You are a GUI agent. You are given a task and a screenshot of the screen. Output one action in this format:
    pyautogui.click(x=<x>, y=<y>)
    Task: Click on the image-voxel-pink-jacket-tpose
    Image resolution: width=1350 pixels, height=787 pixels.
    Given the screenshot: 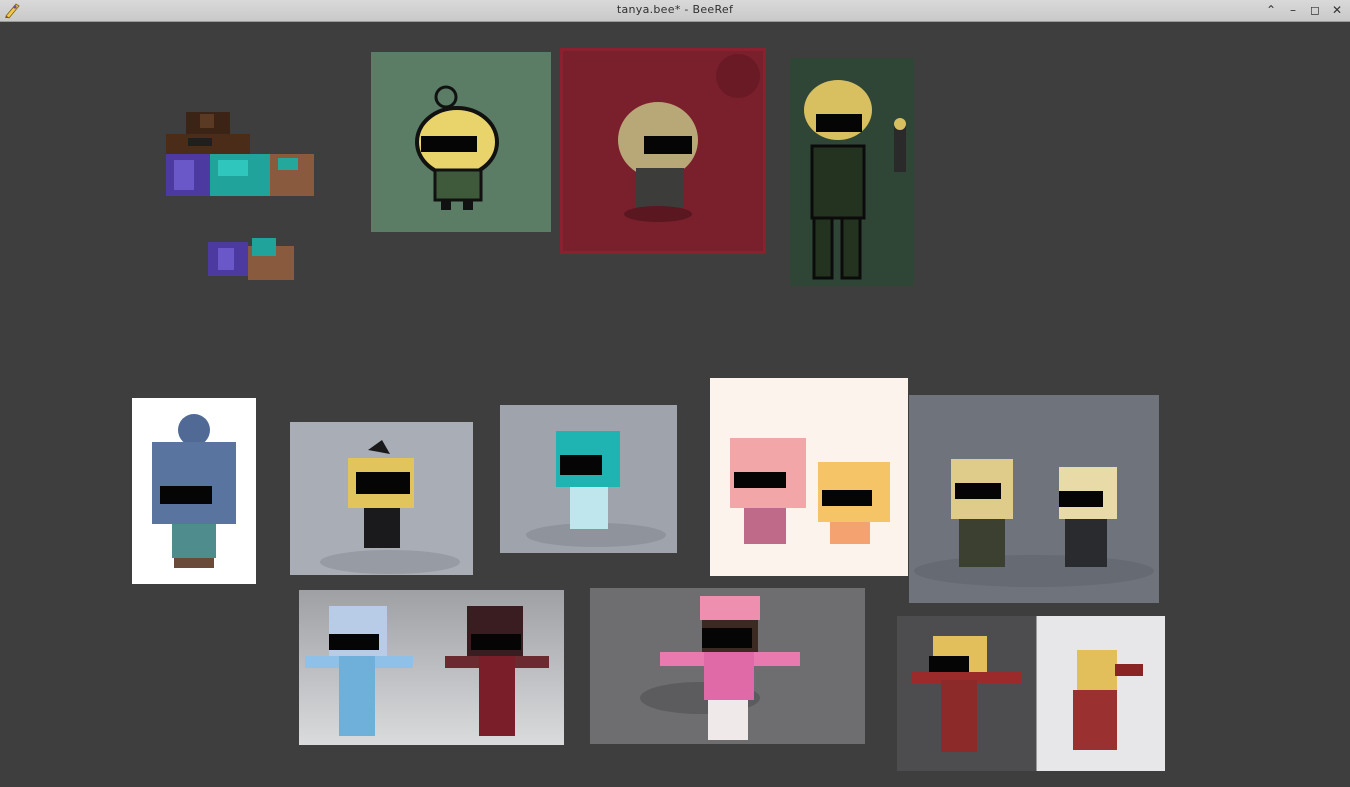 What is the action you would take?
    pyautogui.click(x=727, y=666)
    